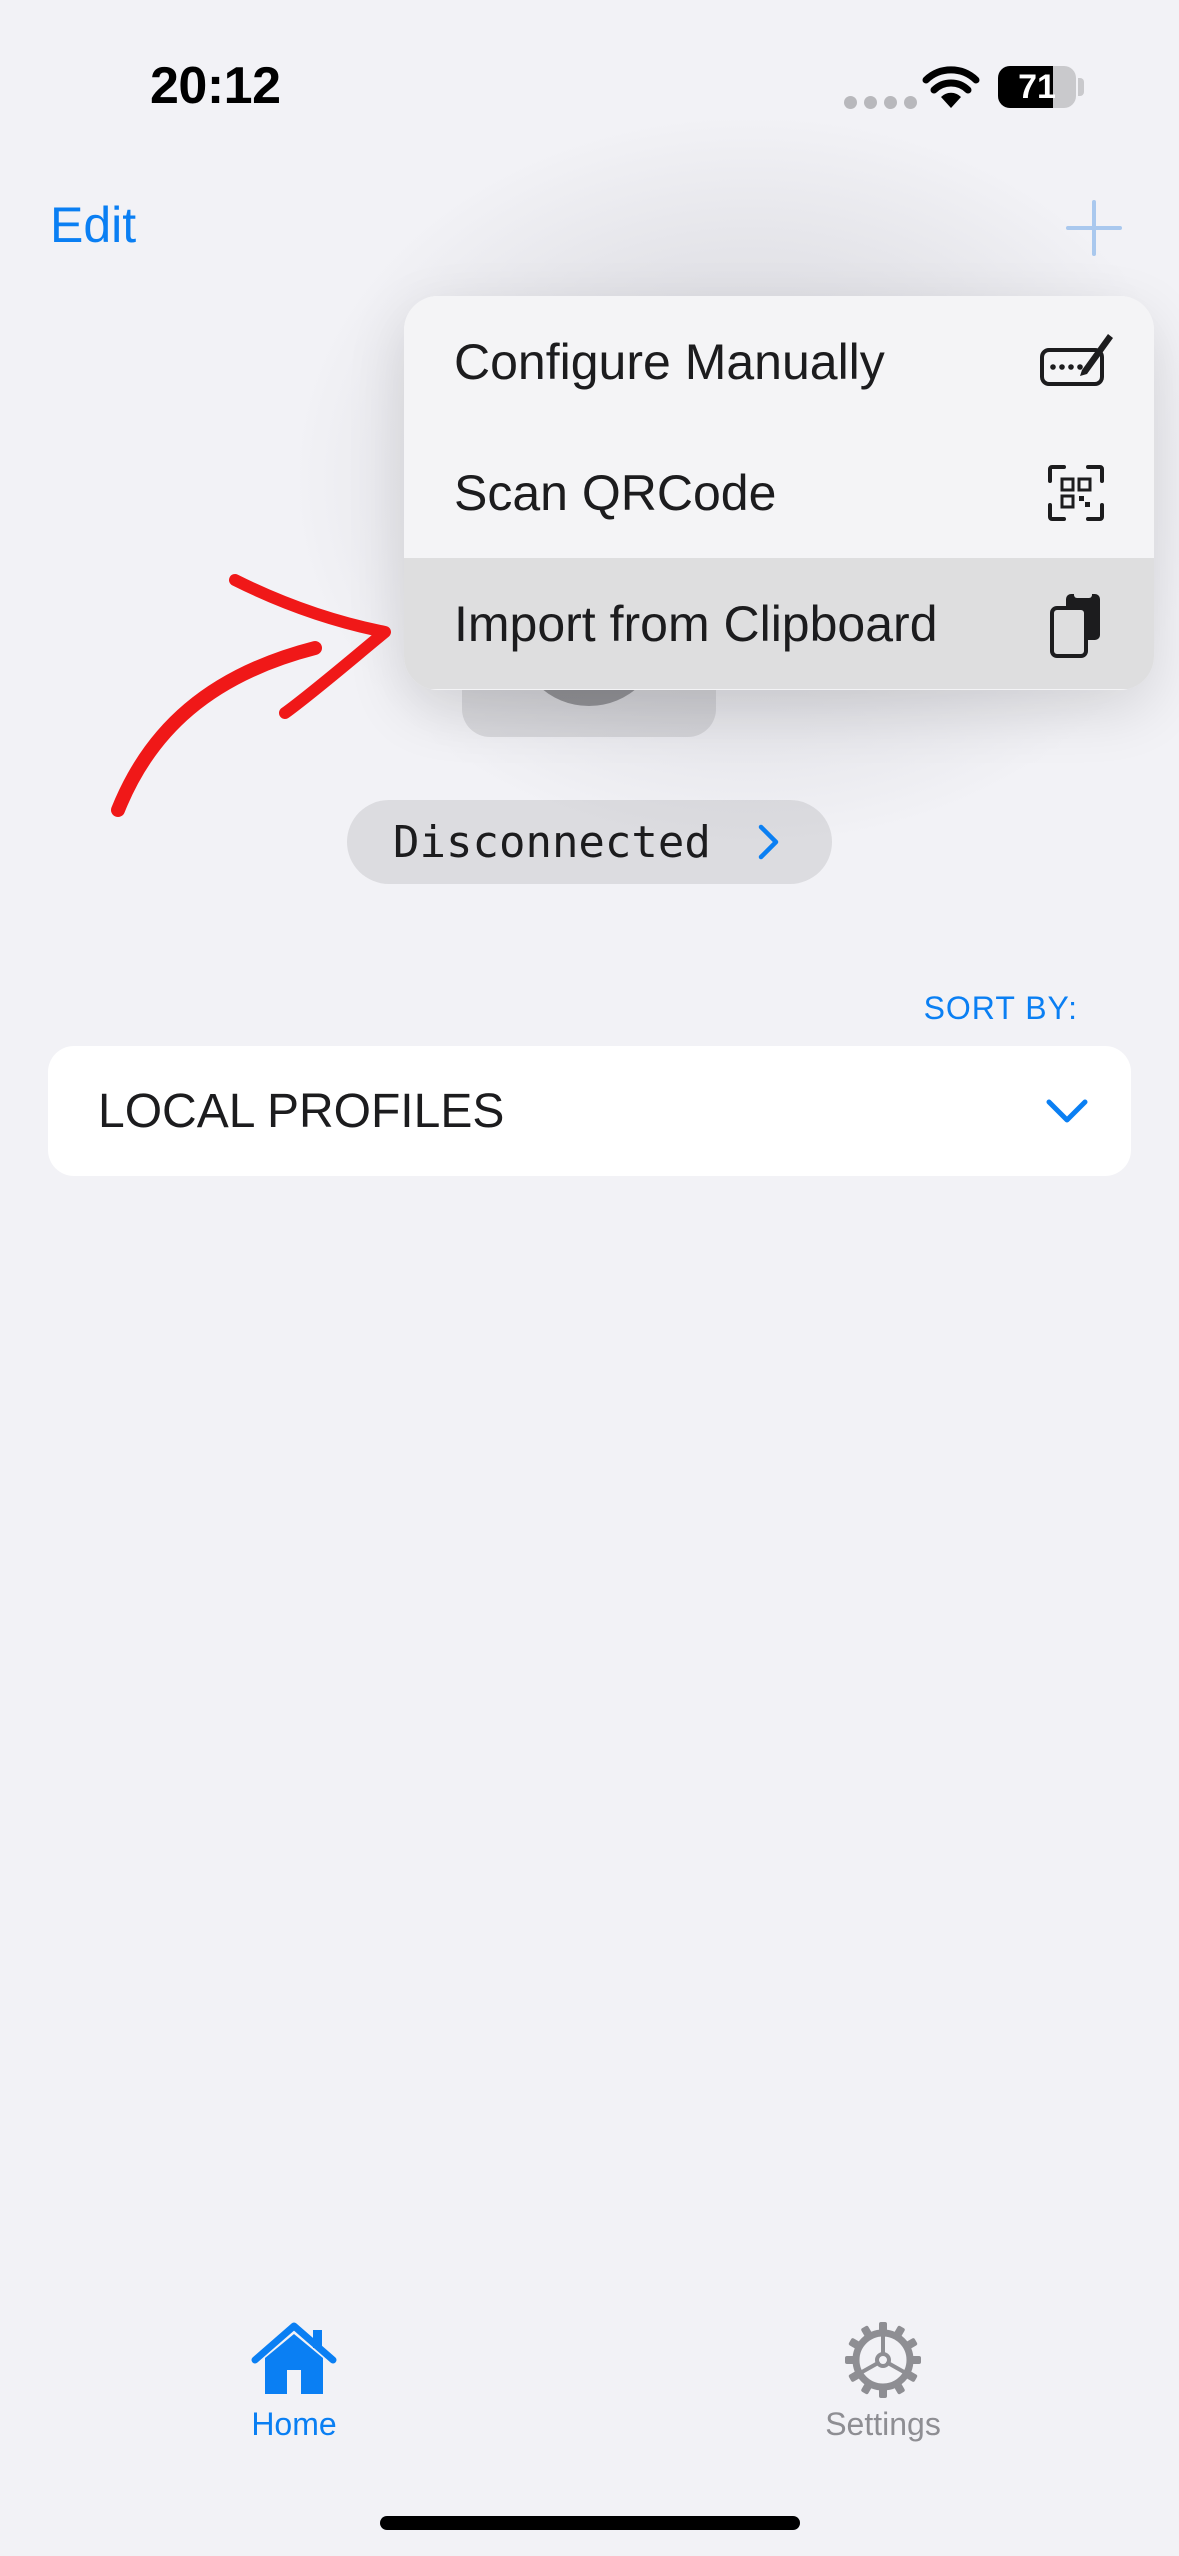 The width and height of the screenshot is (1179, 2556). What do you see at coordinates (589, 1111) in the screenshot?
I see `local-profiles-section: LOCAL PROFILES` at bounding box center [589, 1111].